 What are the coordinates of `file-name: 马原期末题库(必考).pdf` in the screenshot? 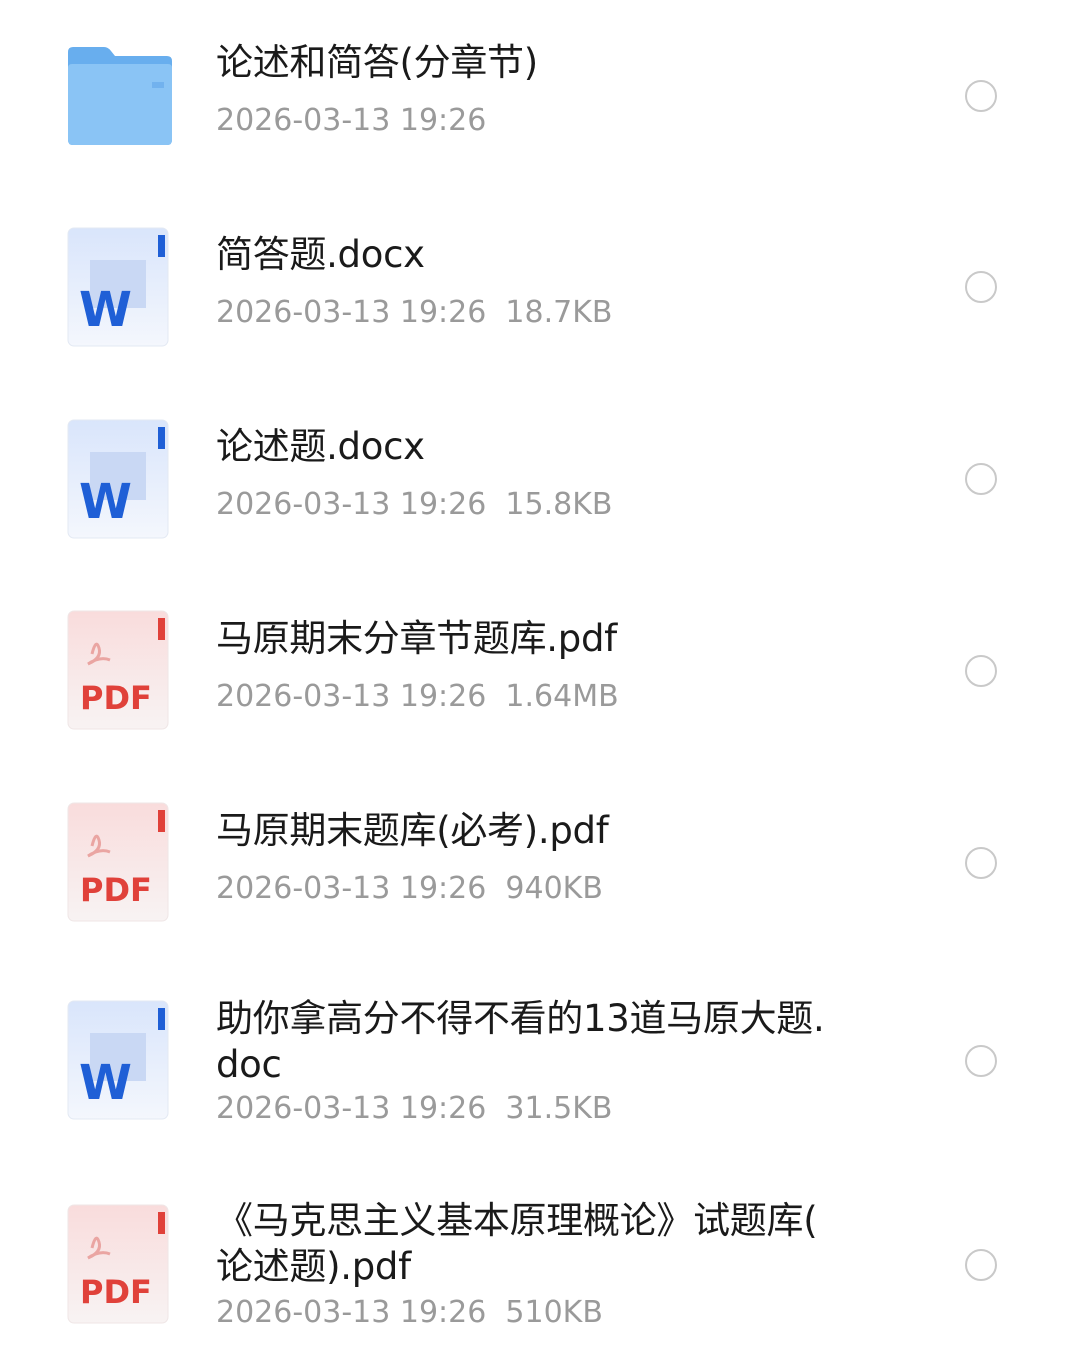 It's located at (412, 830).